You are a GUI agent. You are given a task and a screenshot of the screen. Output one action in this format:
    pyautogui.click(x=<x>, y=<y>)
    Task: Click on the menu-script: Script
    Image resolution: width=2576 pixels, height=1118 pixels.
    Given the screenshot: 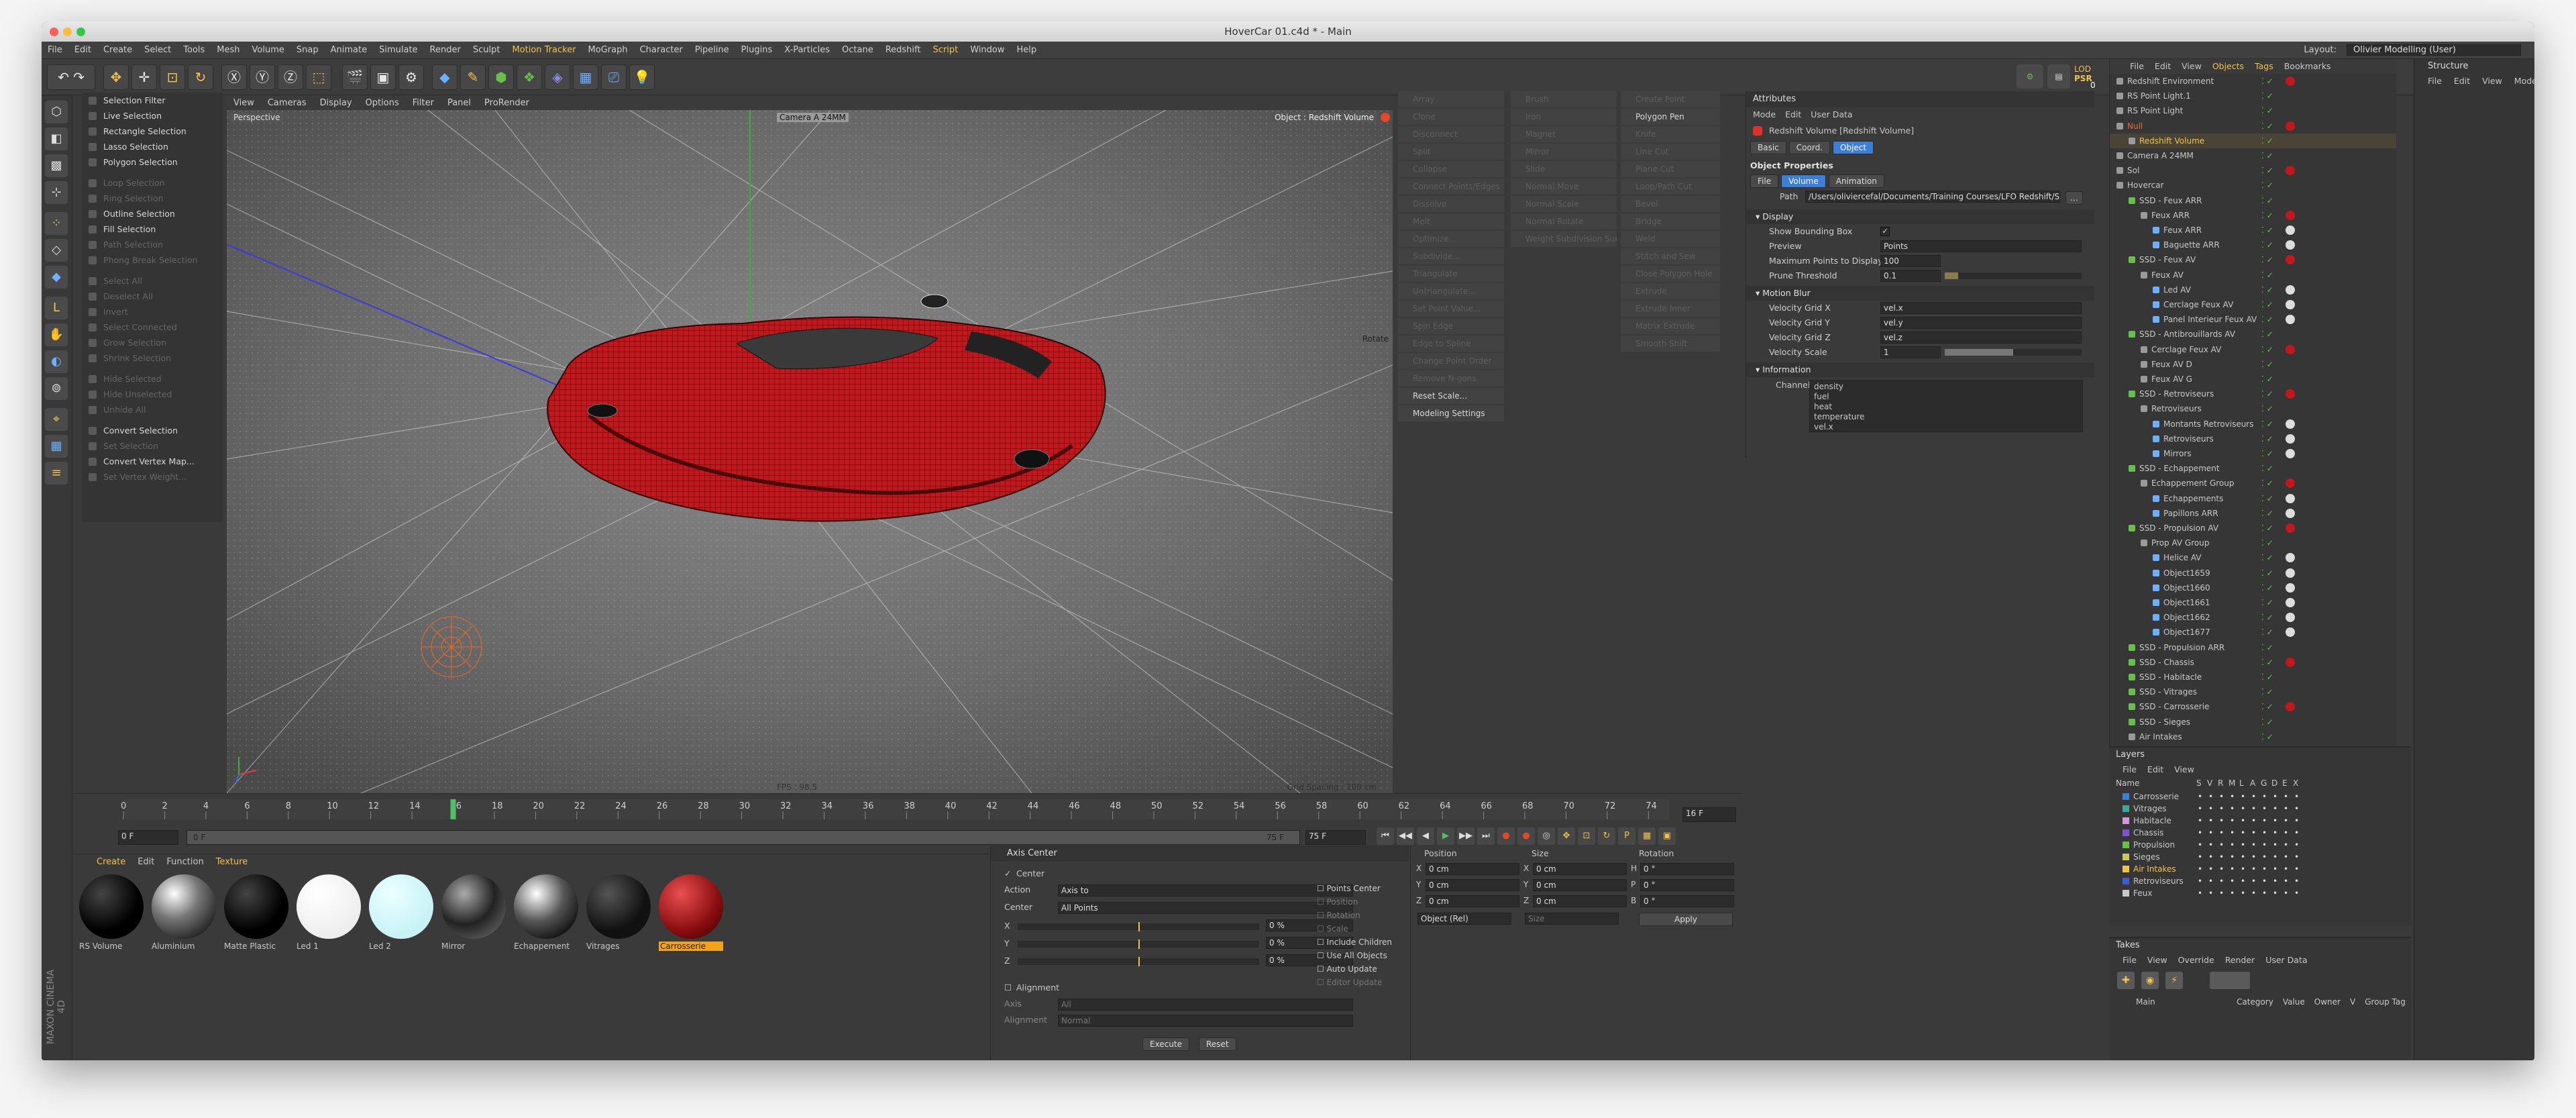 What is the action you would take?
    pyautogui.click(x=945, y=50)
    